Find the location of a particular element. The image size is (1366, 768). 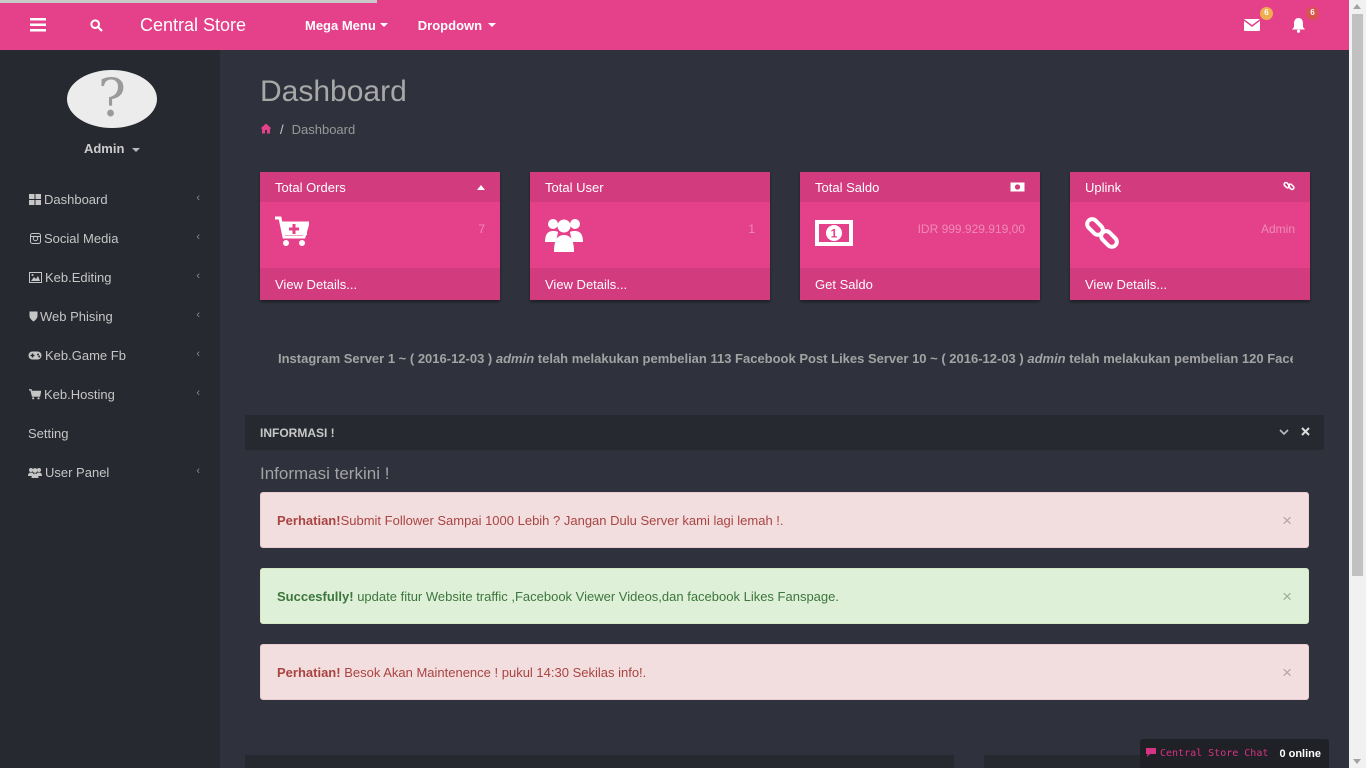

users-icon is located at coordinates (564, 235).